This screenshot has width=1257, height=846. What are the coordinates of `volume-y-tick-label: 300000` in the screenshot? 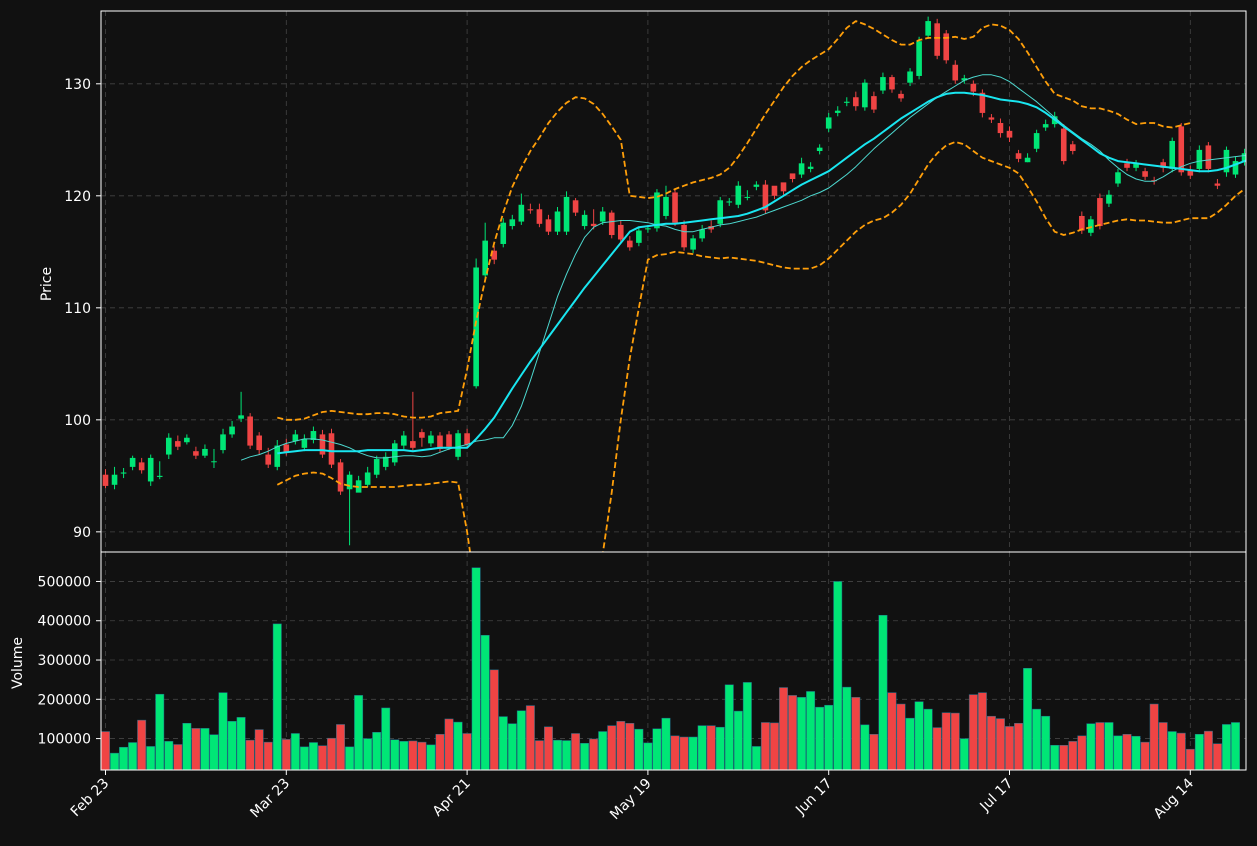 It's located at (64, 661).